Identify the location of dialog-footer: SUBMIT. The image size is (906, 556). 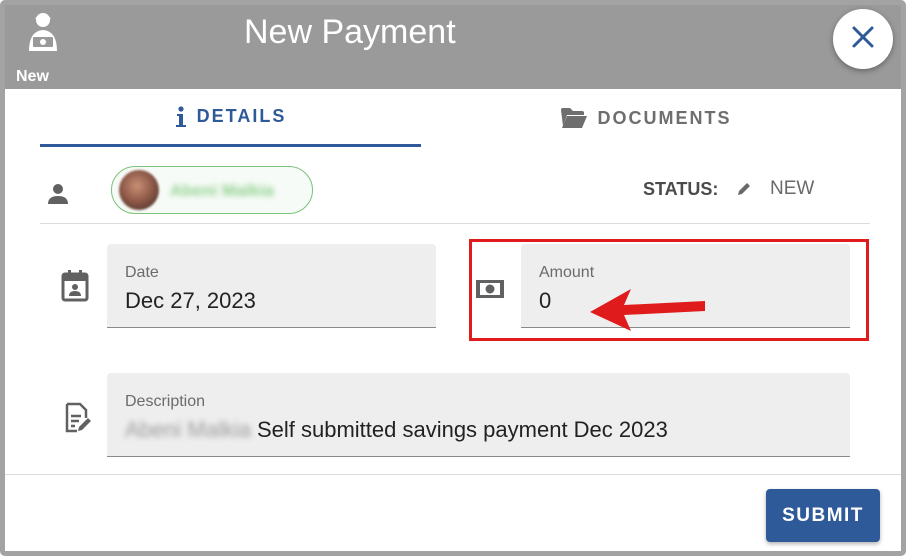
(453, 512).